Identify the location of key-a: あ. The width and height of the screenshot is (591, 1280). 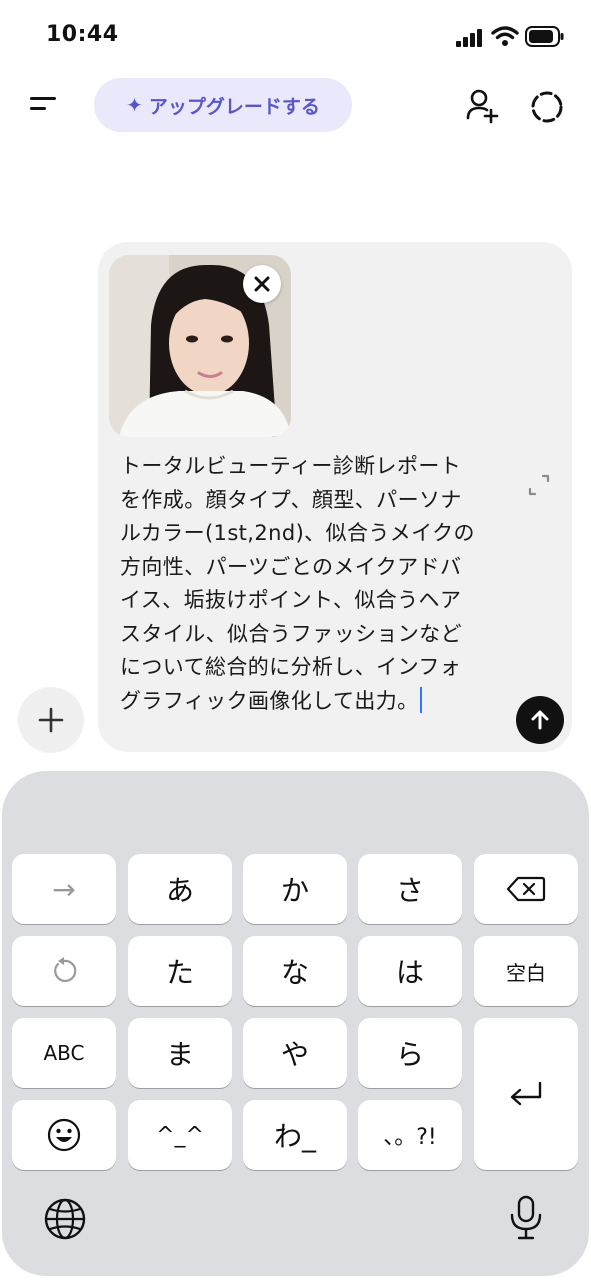
(180, 889).